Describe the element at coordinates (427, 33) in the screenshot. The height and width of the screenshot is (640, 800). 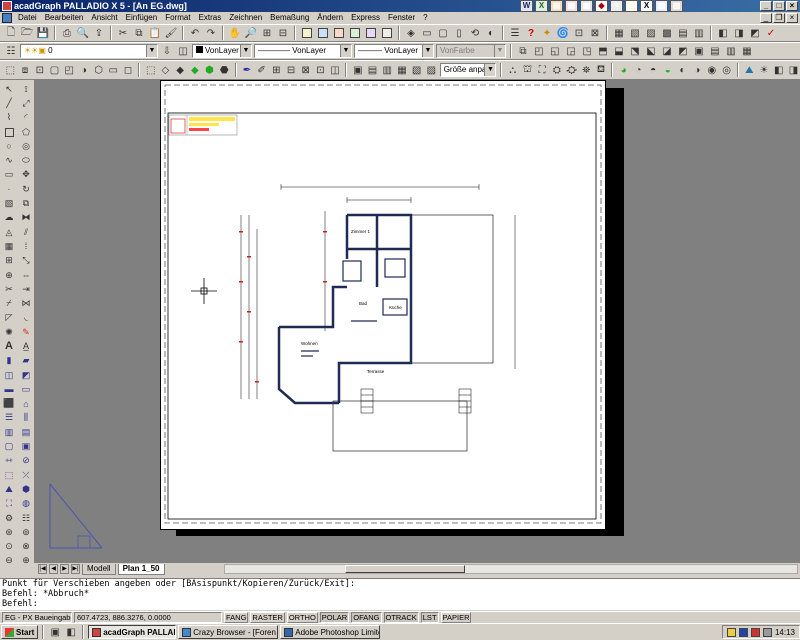
I see `view-front-icon: ▭` at that location.